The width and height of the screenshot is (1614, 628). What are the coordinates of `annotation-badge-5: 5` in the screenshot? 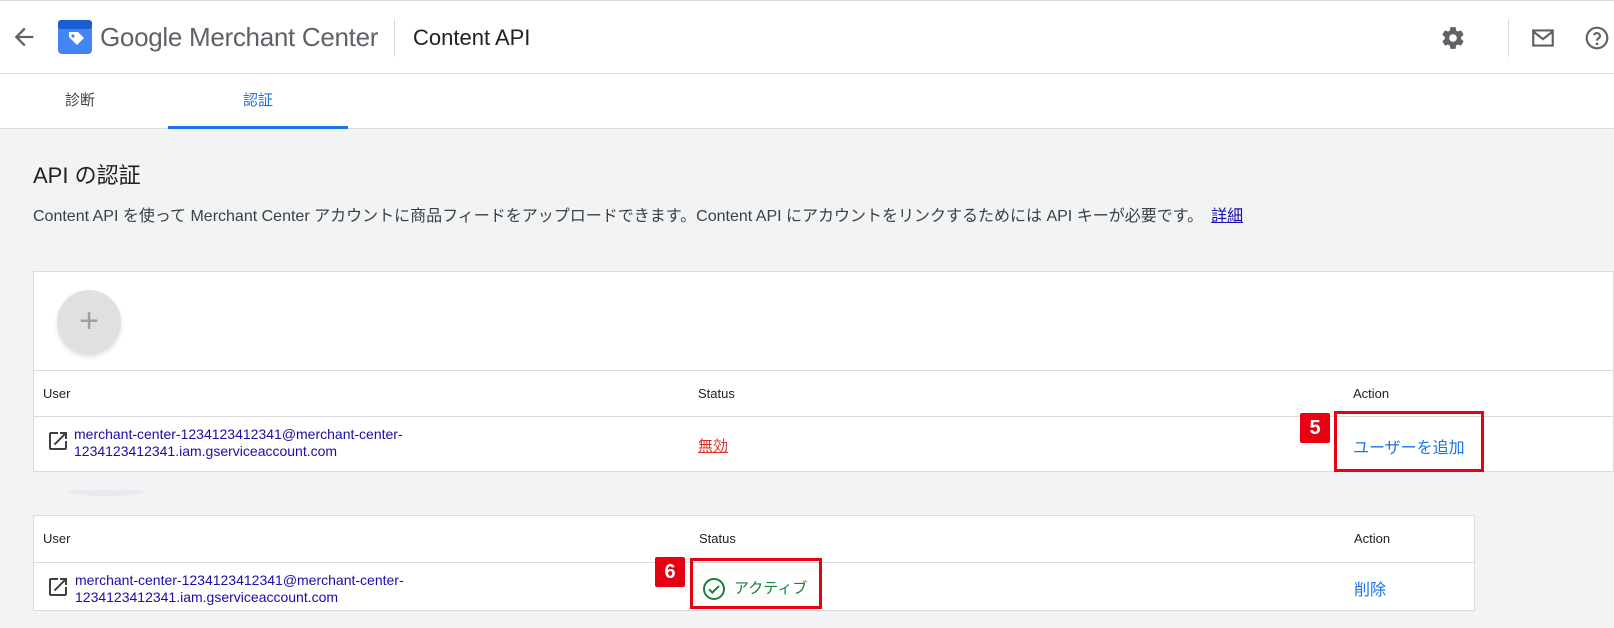 It's located at (1315, 428).